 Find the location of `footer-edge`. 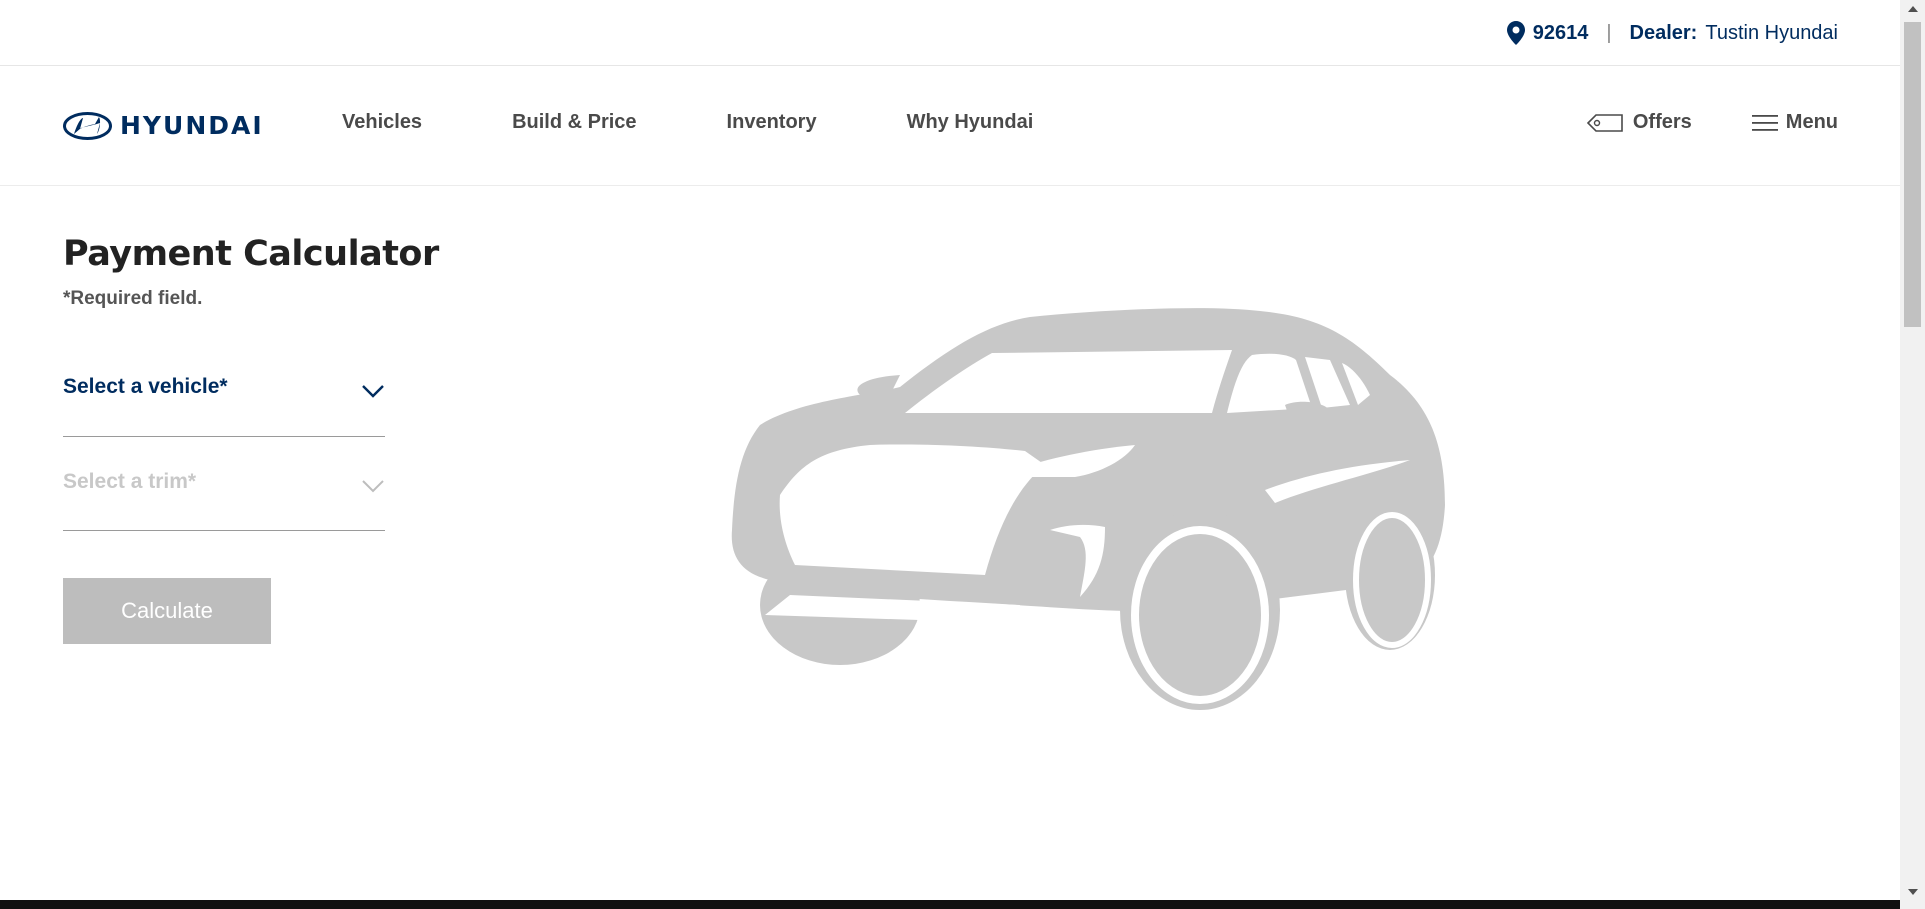

footer-edge is located at coordinates (950, 904).